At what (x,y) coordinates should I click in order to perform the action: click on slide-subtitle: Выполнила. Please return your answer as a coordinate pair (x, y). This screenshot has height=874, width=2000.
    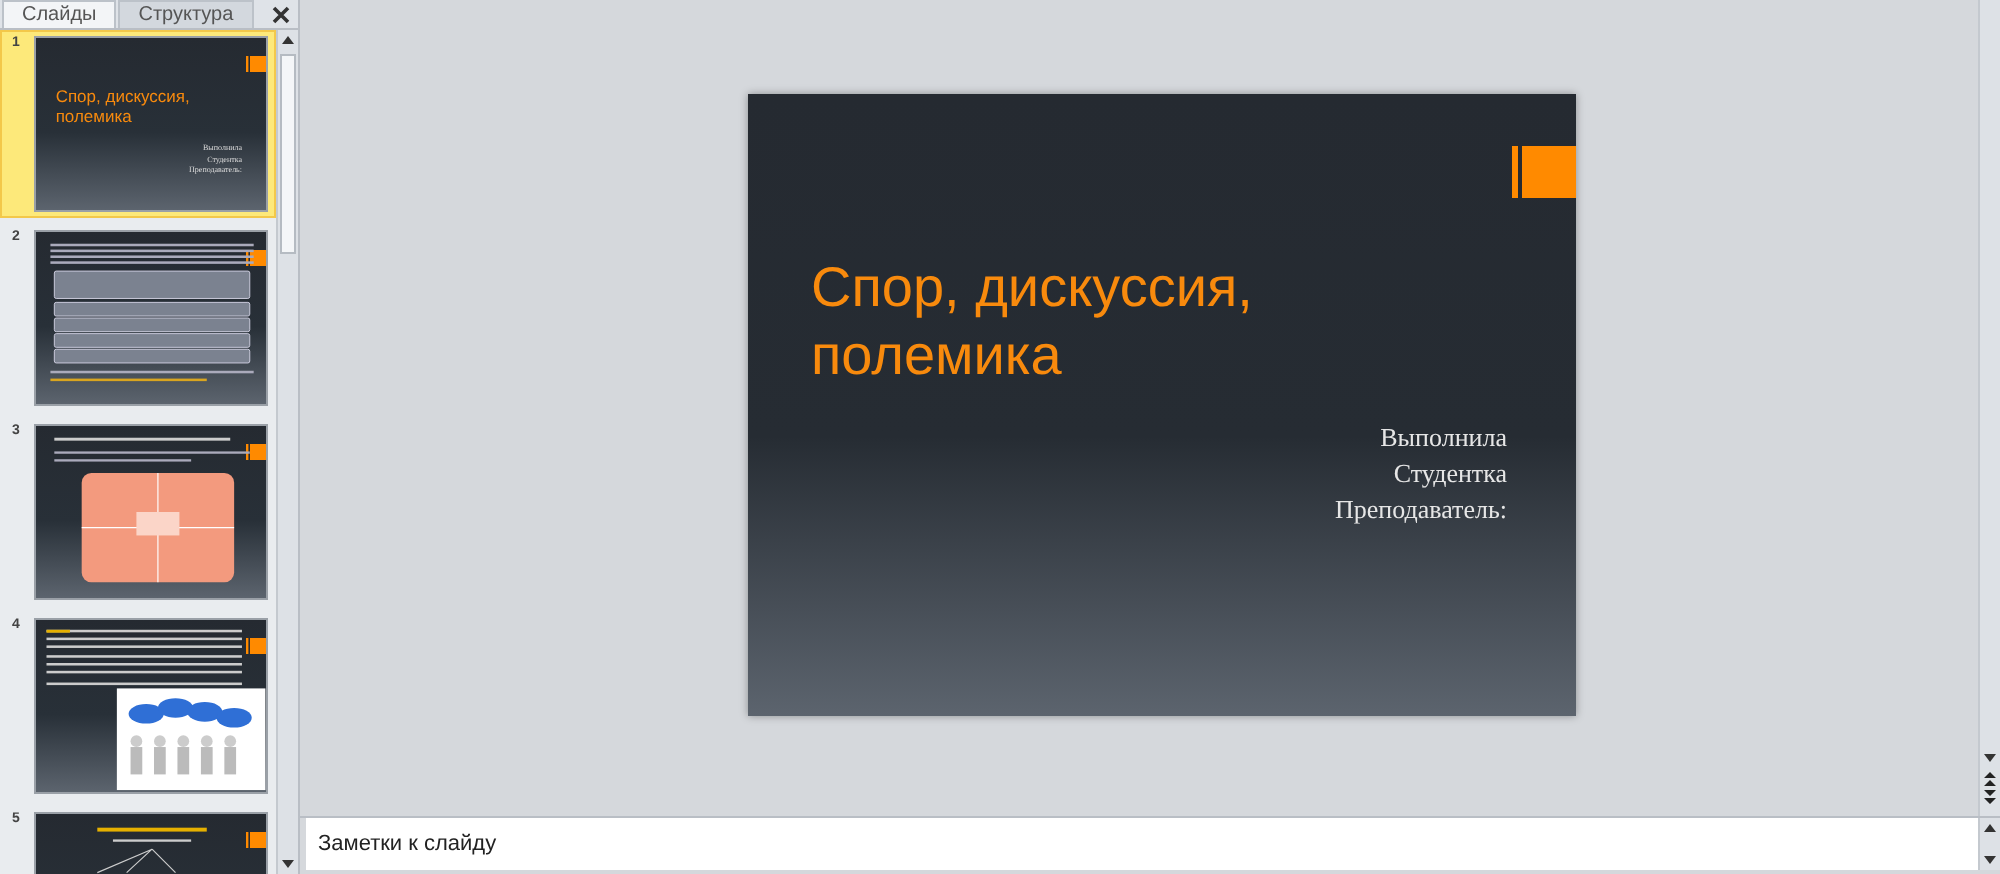
    Looking at the image, I should click on (1443, 438).